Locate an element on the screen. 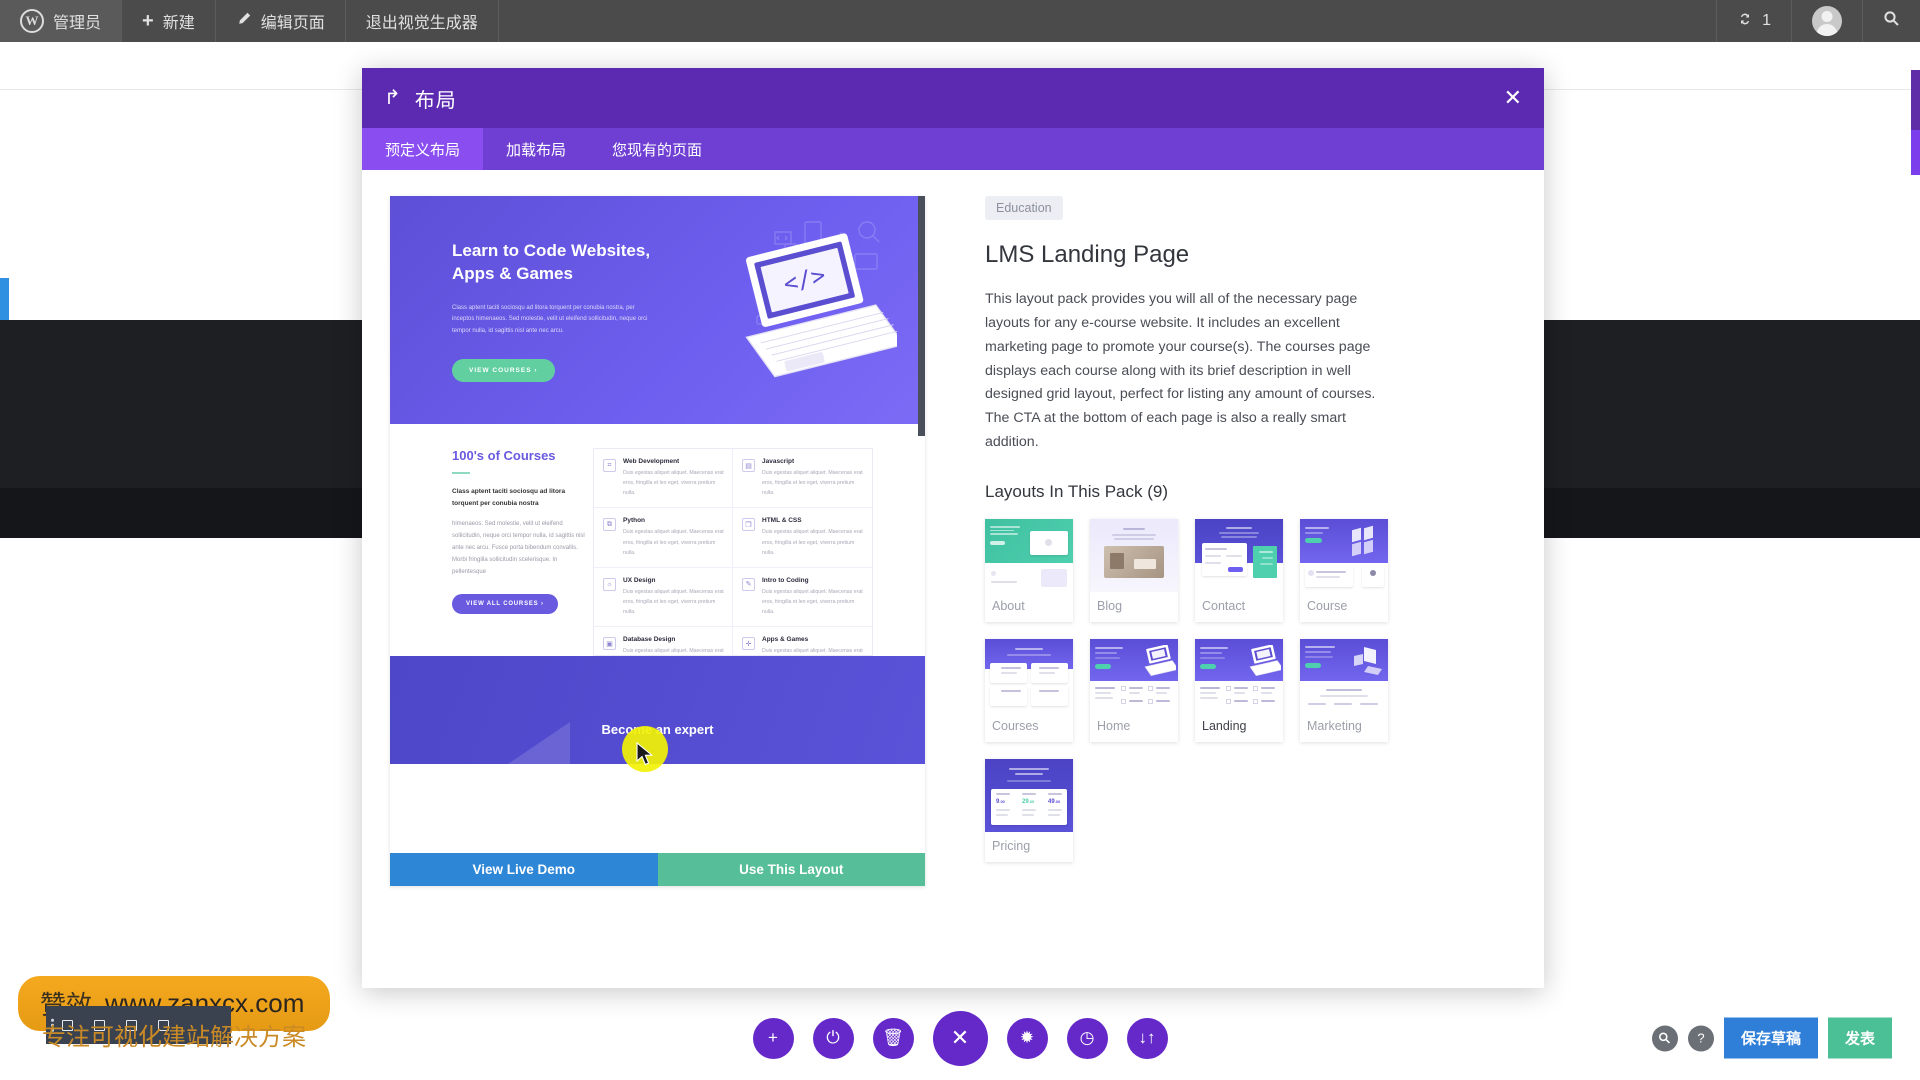 This screenshot has height=1080, width=1920. adminbar-item-exit-builder: 退出视觉生成器 is located at coordinates (422, 21).